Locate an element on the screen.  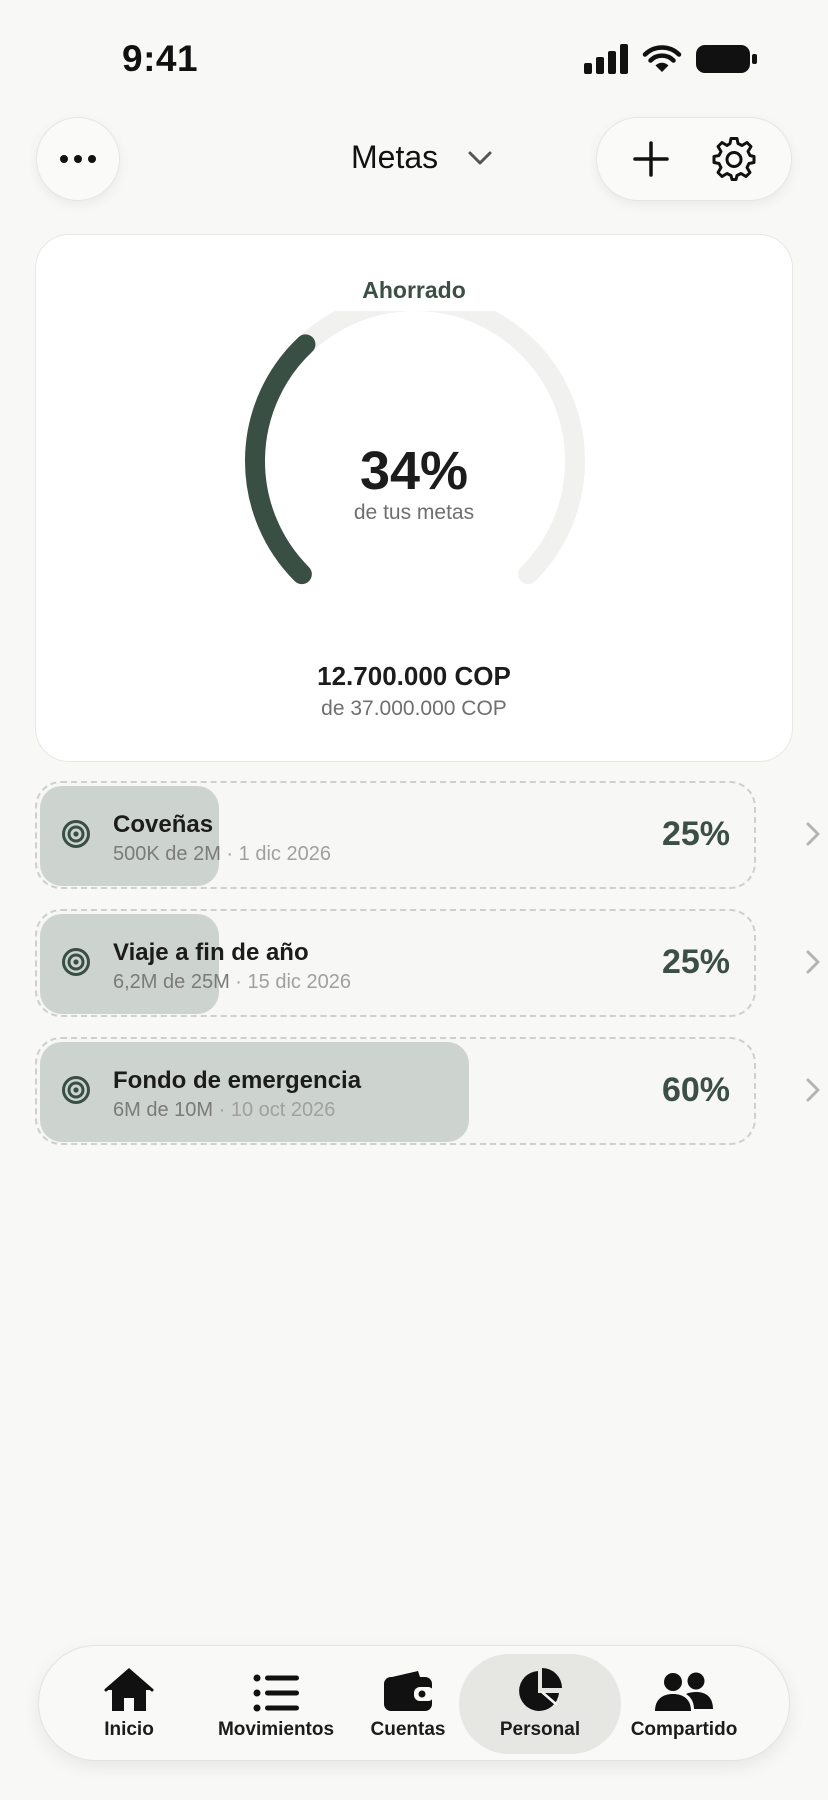
ellipsis-icon is located at coordinates (78, 159).